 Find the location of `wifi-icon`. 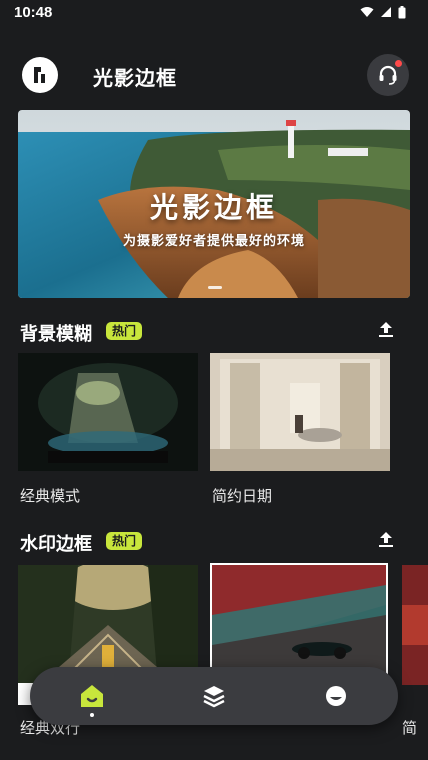

wifi-icon is located at coordinates (367, 12).